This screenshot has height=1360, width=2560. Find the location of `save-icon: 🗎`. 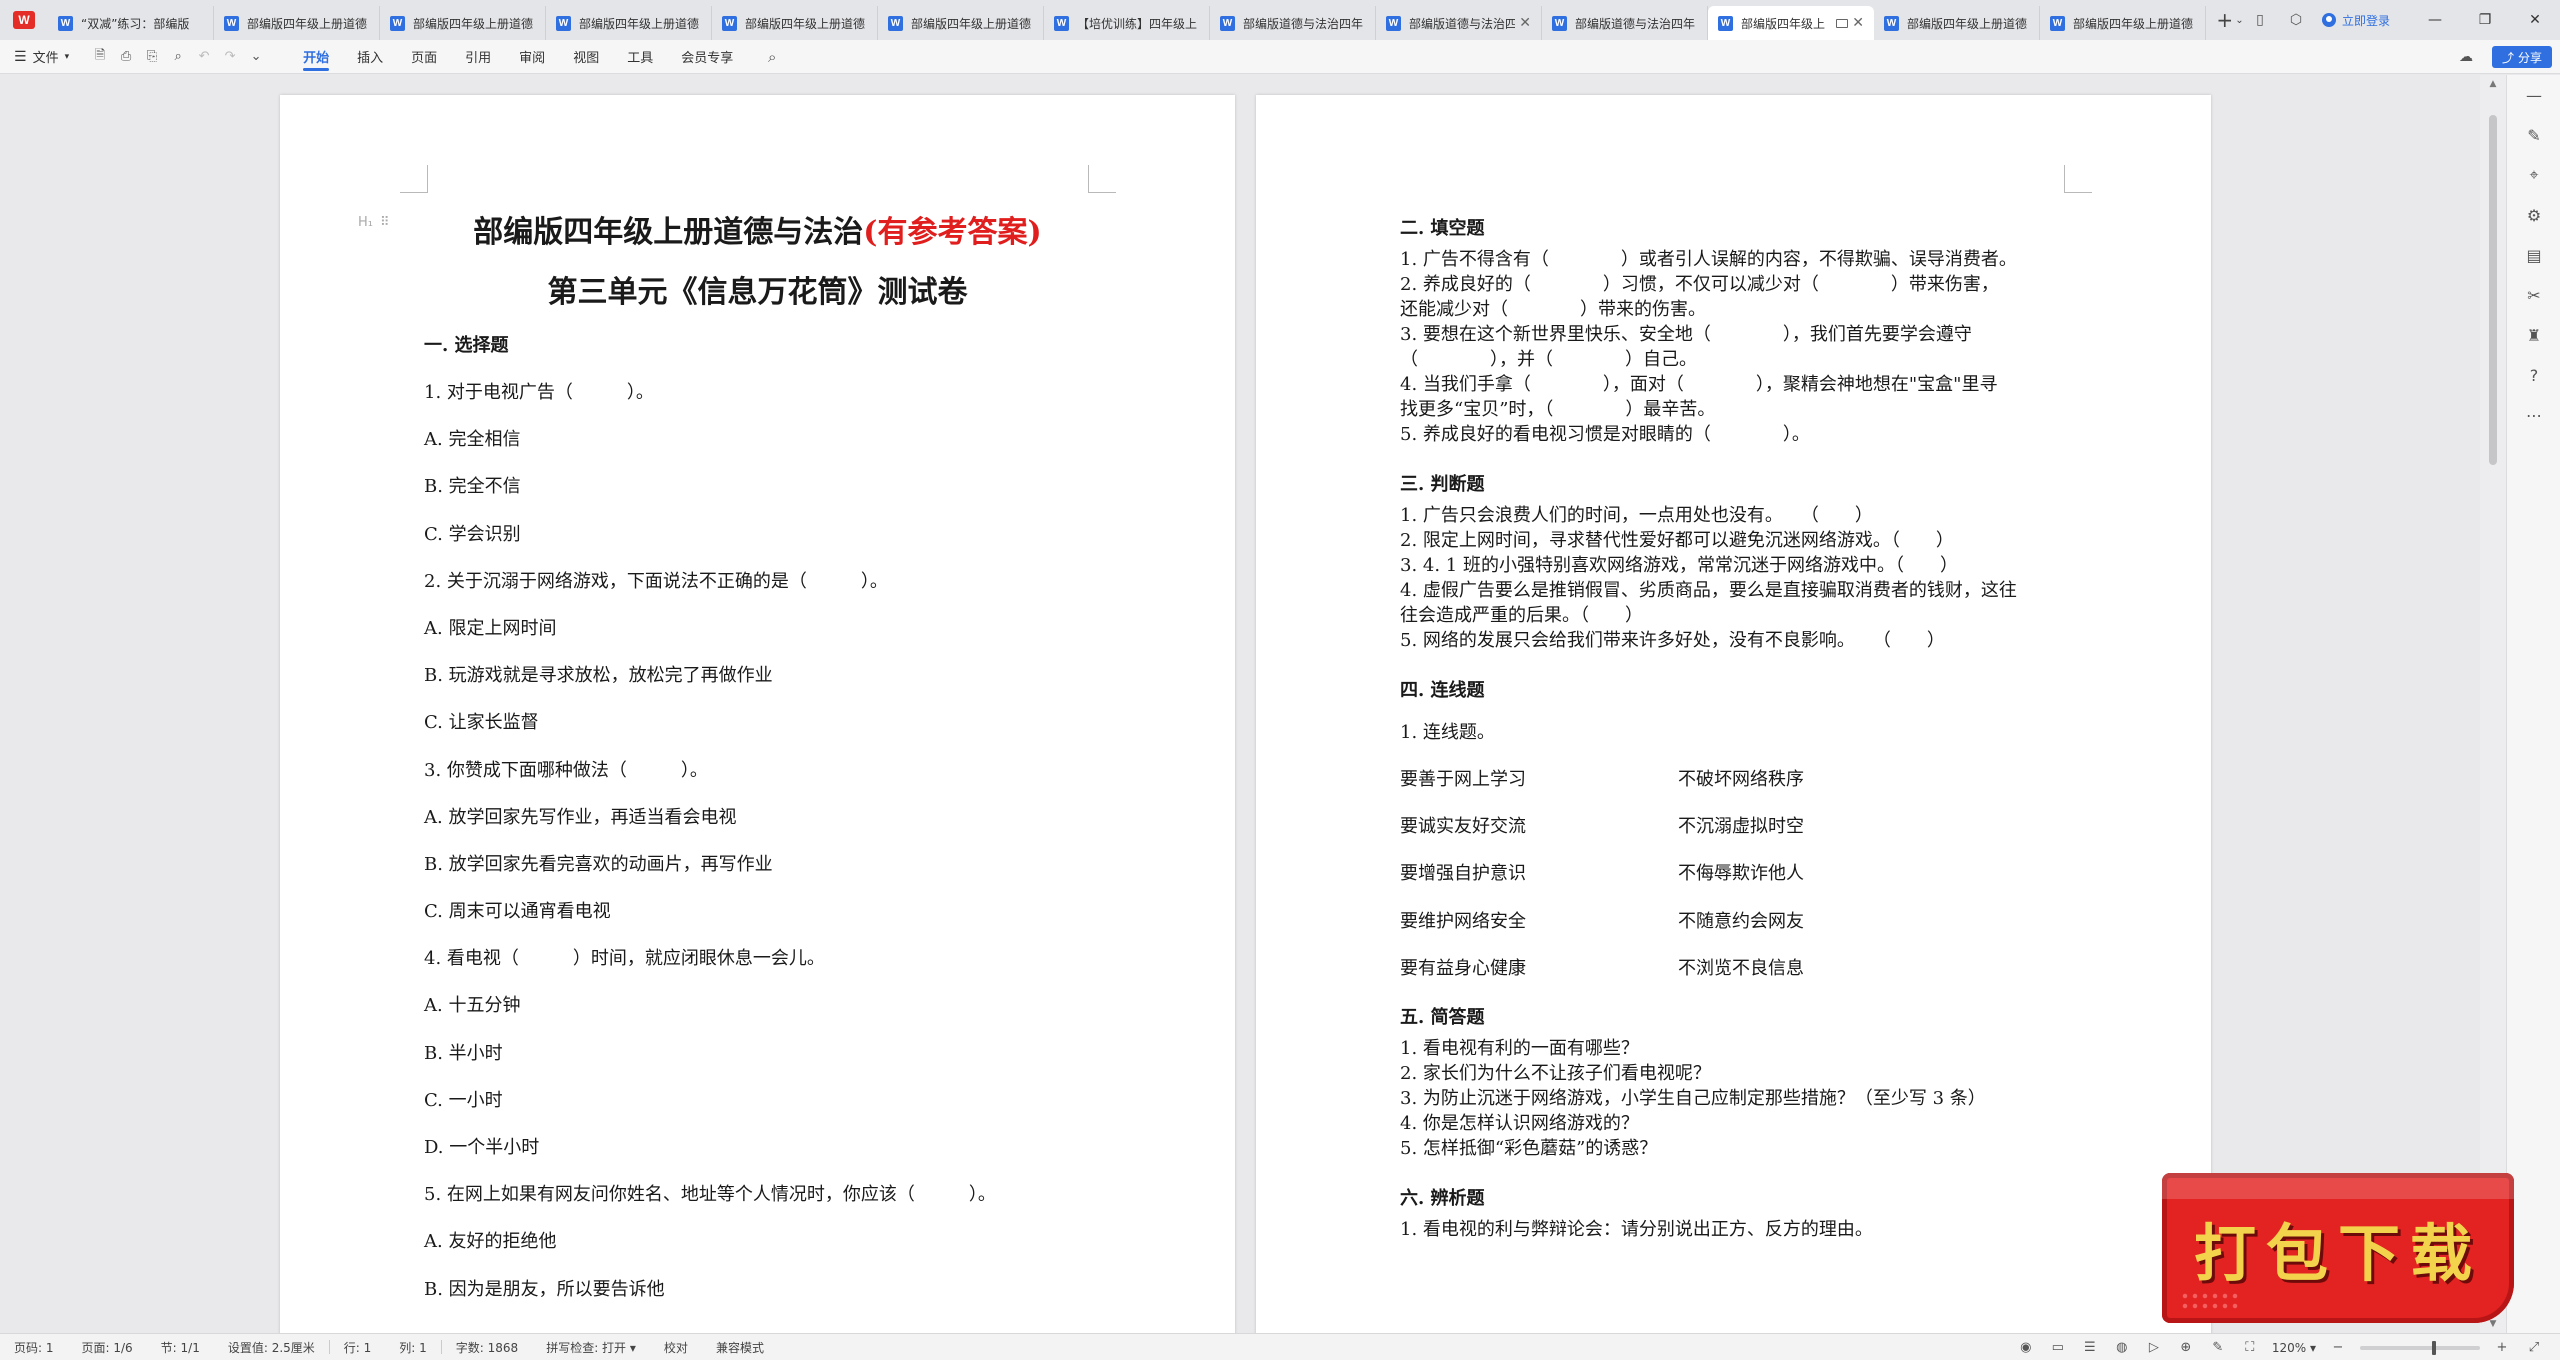

save-icon: 🗎 is located at coordinates (100, 57).